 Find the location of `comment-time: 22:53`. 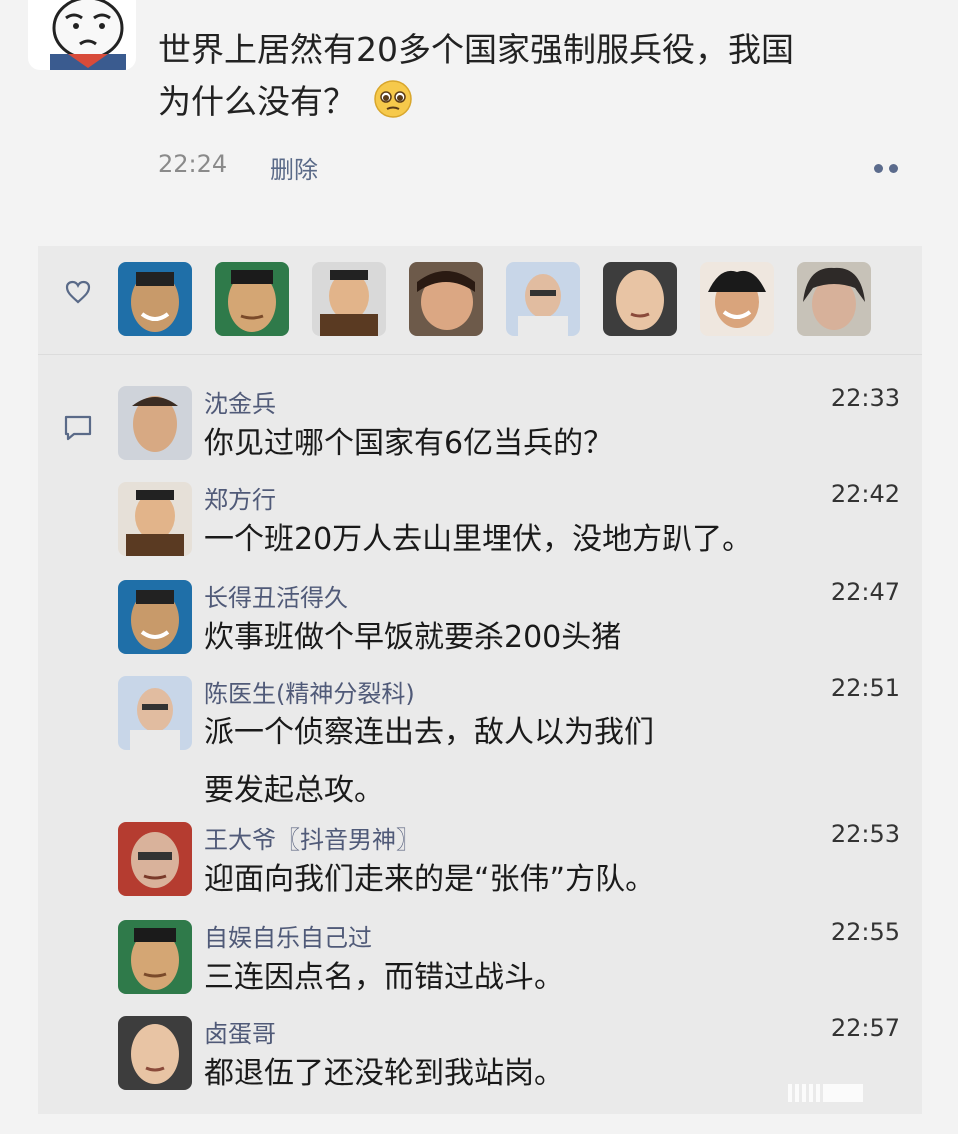

comment-time: 22:53 is located at coordinates (865, 834).